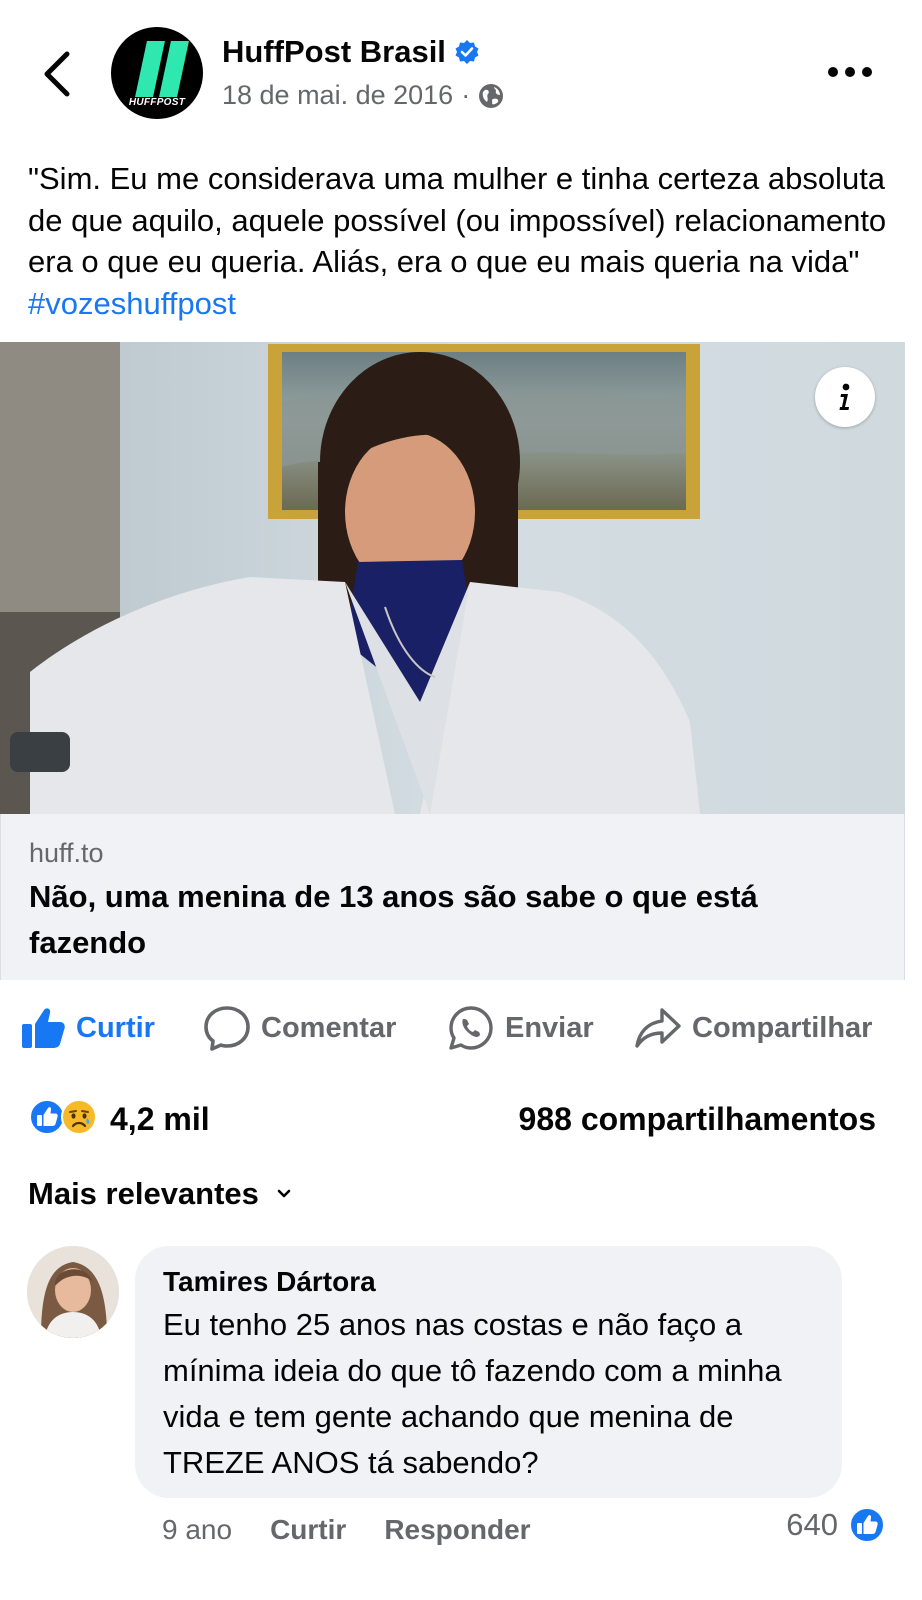  I want to click on page-name-row: HuffPost Brasil, so click(351, 52).